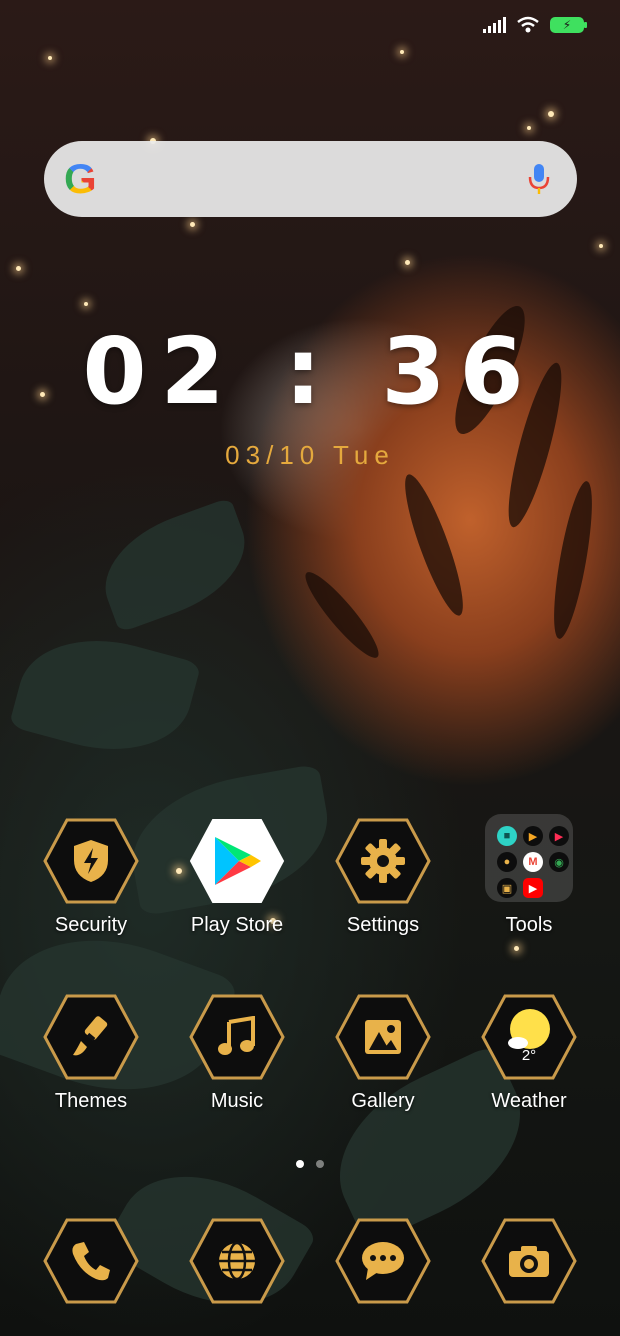  I want to click on status-bar: ⚡, so click(535, 25).